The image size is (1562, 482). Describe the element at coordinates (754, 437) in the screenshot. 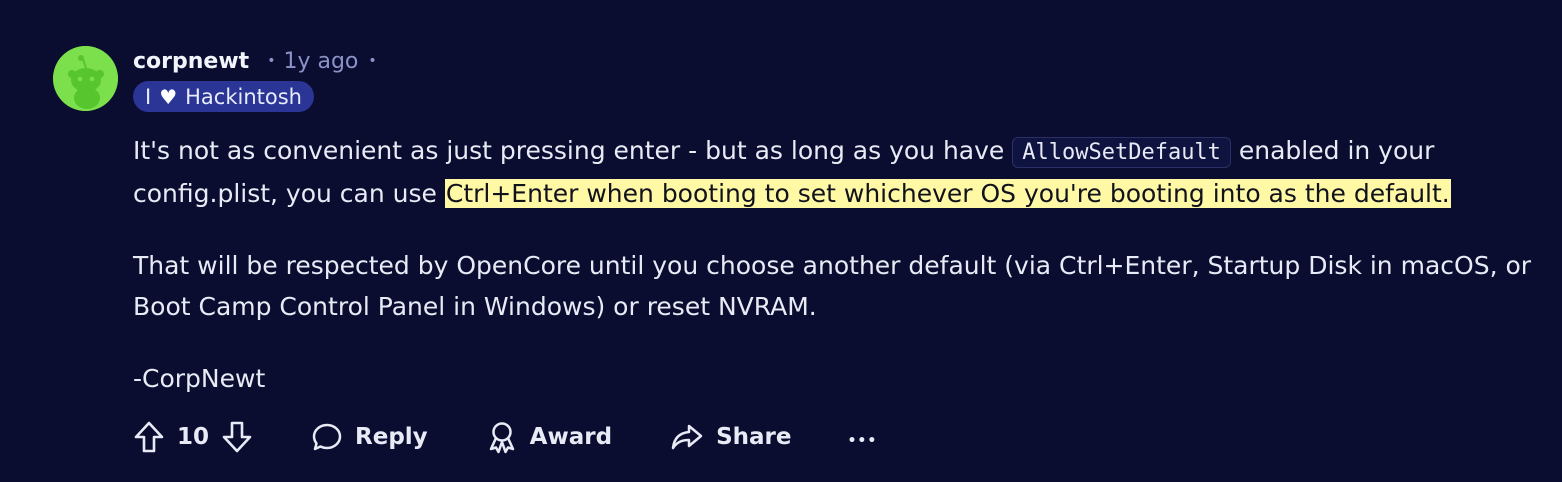

I see `share-label: Share` at that location.